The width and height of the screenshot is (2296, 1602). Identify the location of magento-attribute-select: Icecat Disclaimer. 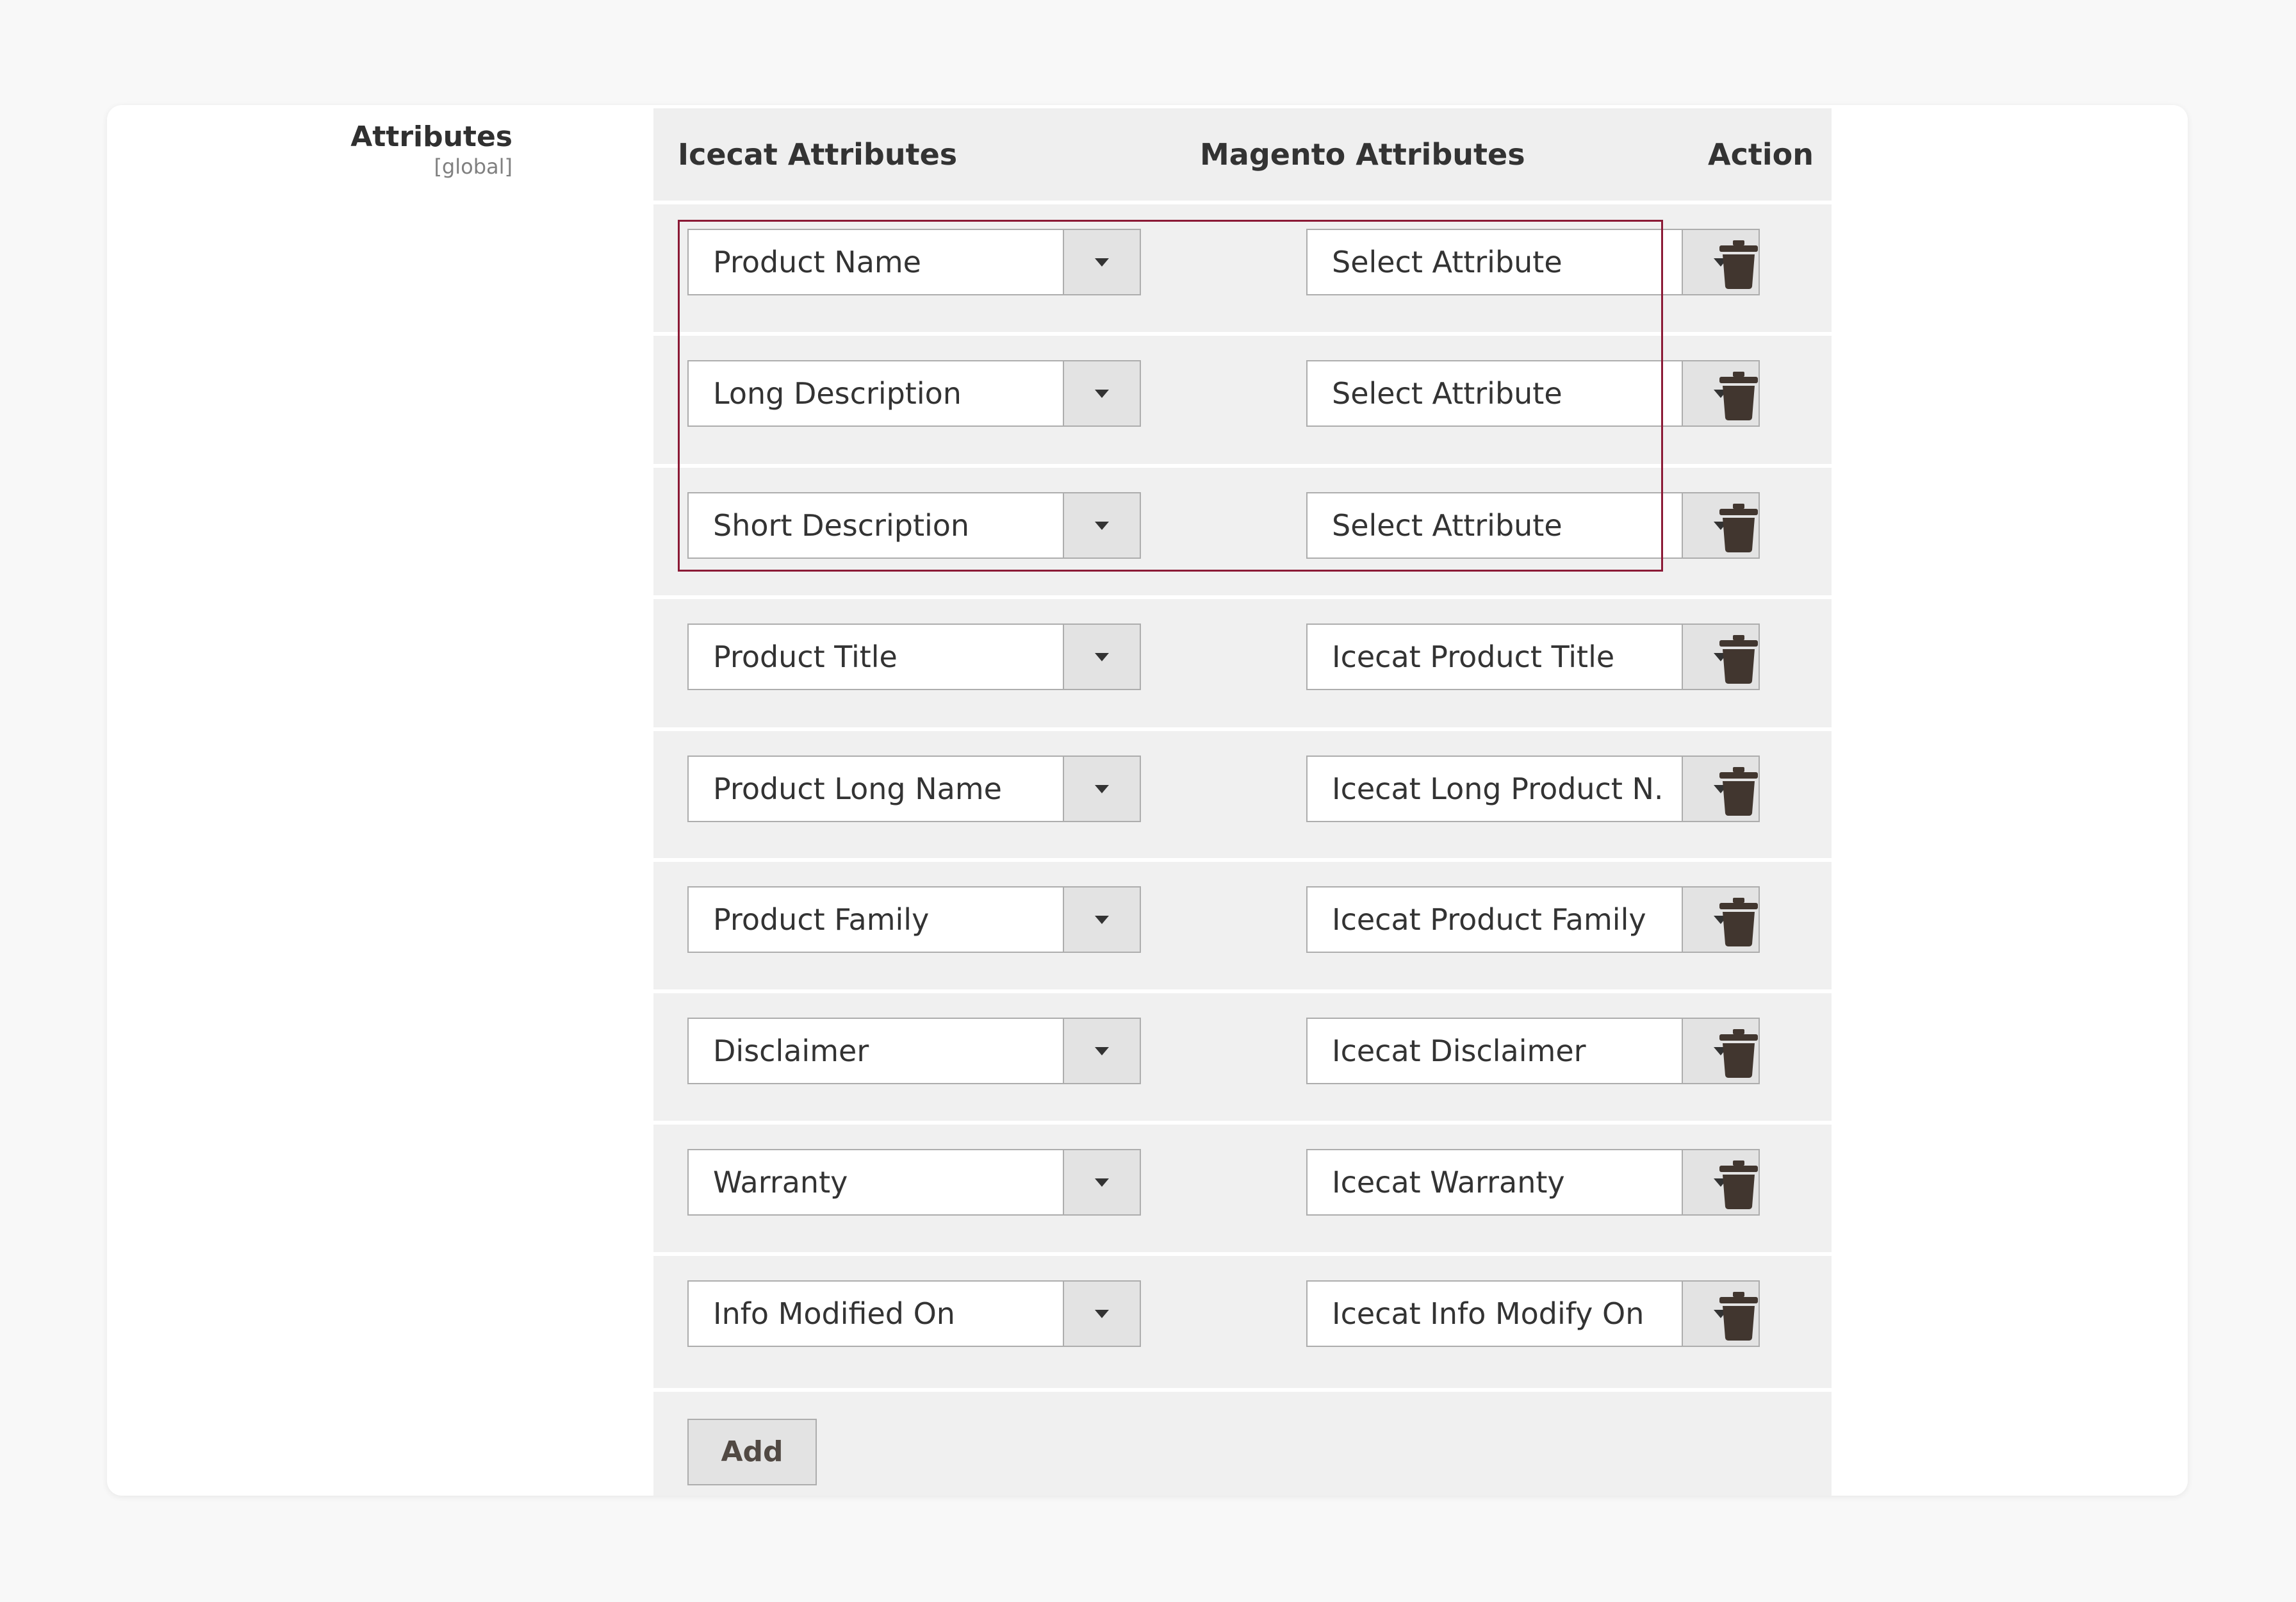
(1533, 1051).